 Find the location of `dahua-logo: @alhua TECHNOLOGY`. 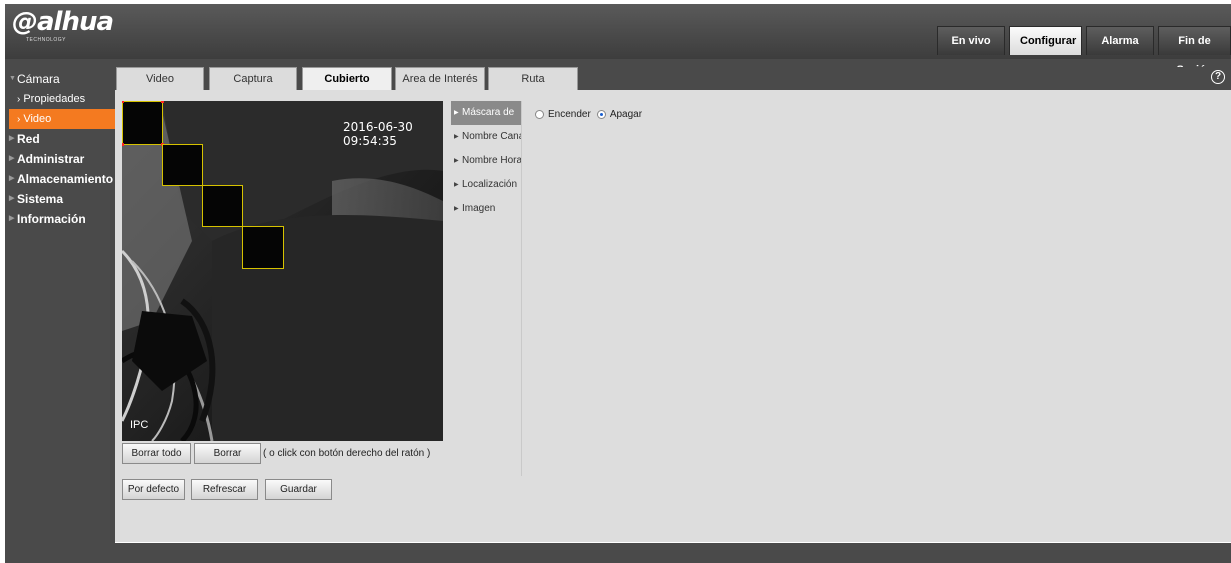

dahua-logo: @alhua TECHNOLOGY is located at coordinates (63, 25).